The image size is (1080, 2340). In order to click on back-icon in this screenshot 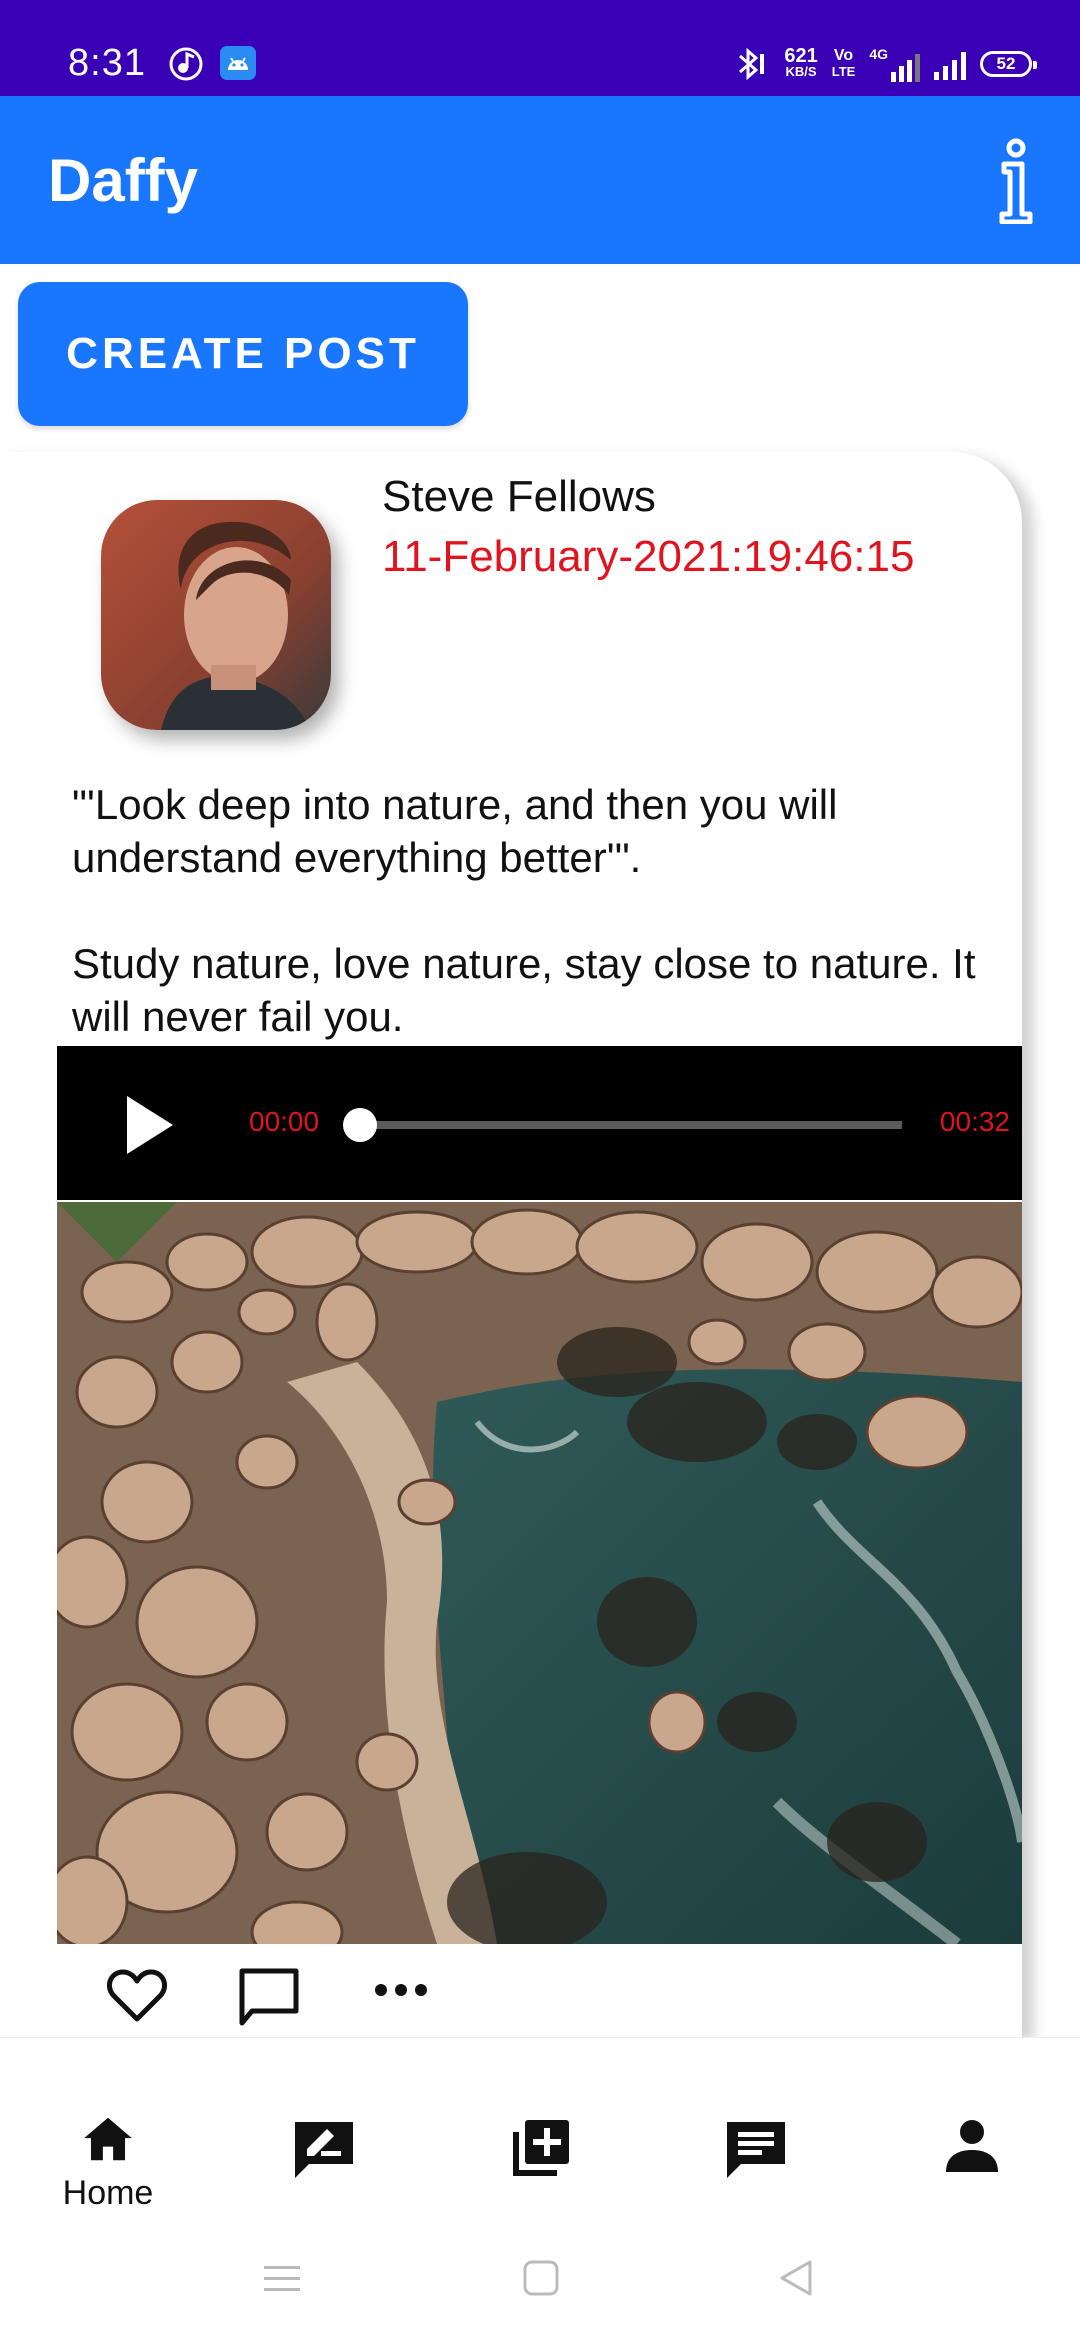, I will do `click(796, 2278)`.